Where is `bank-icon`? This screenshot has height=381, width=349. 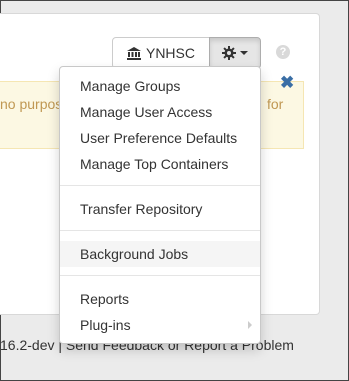 bank-icon is located at coordinates (133, 53).